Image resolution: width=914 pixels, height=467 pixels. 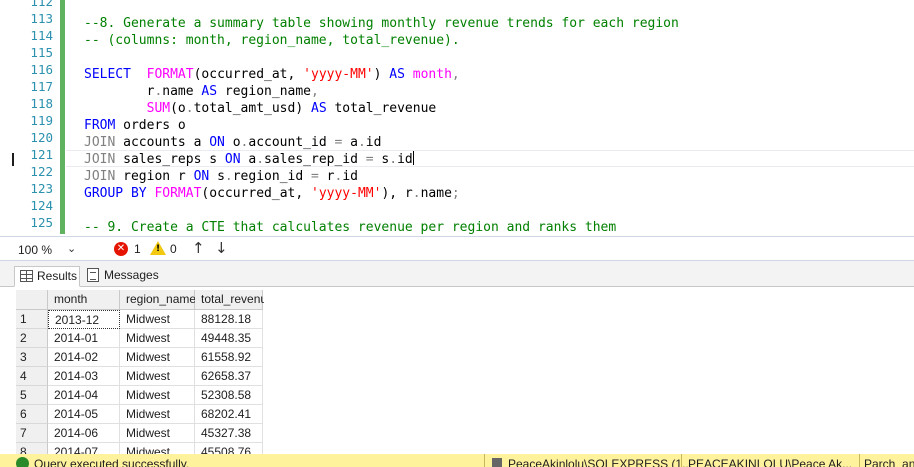 What do you see at coordinates (232, 91) in the screenshot?
I see `code-line-region-name: r.name AS region_name,` at bounding box center [232, 91].